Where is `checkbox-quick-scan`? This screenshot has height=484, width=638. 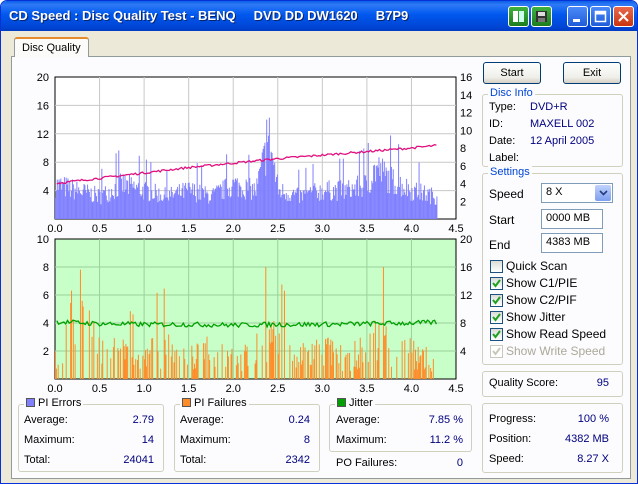
checkbox-quick-scan is located at coordinates (496, 266).